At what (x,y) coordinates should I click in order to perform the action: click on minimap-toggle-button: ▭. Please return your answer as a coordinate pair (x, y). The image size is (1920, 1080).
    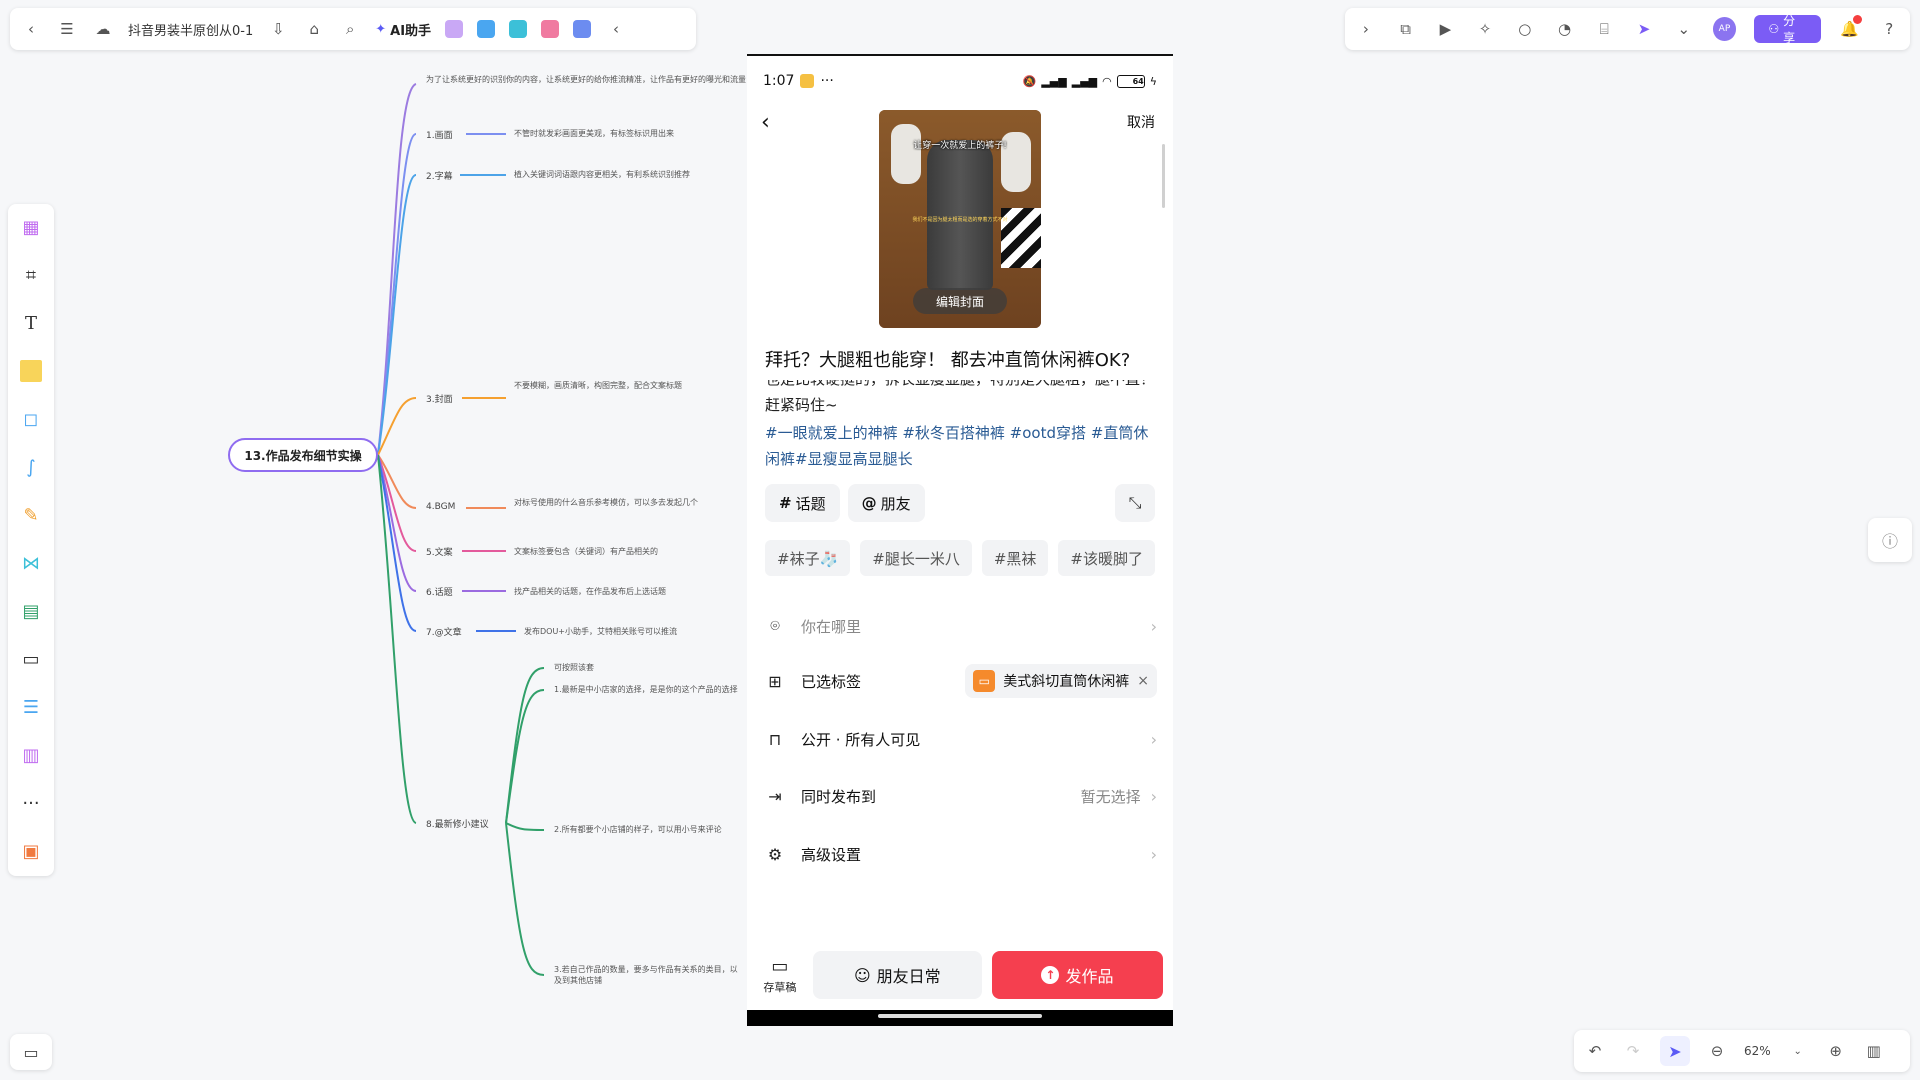
    Looking at the image, I should click on (31, 1052).